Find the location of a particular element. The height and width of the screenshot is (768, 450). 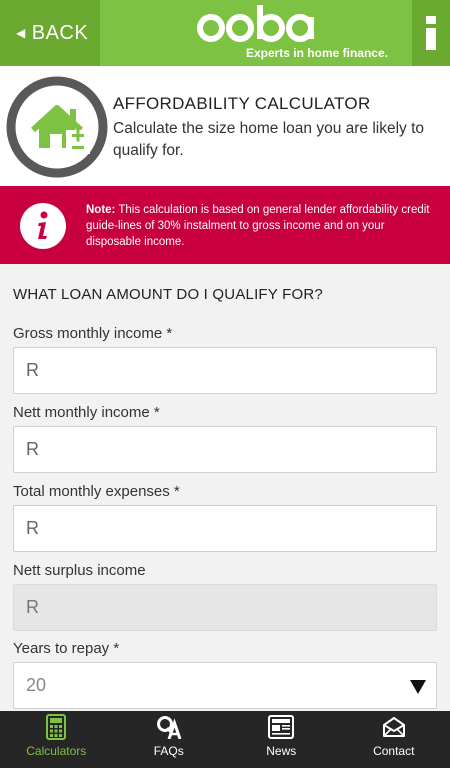

note-label: Note: is located at coordinates (101, 210).